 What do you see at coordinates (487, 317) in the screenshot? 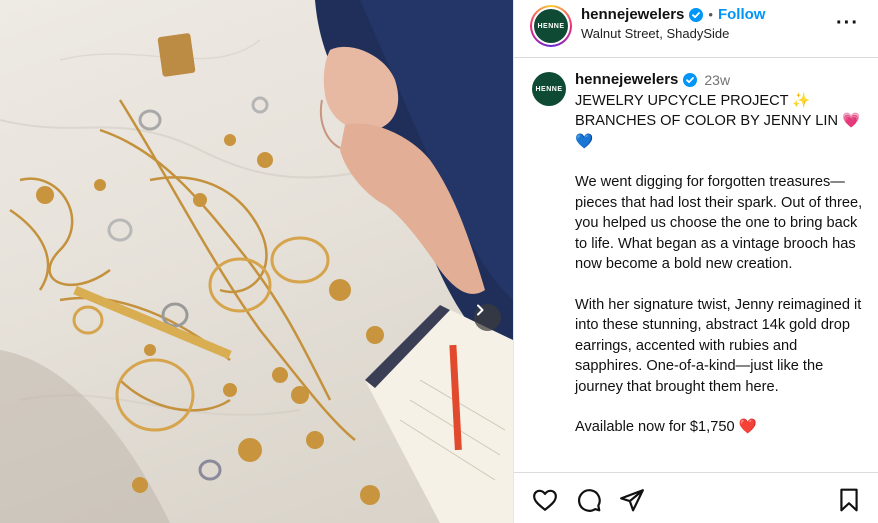
I see `next-image-button` at bounding box center [487, 317].